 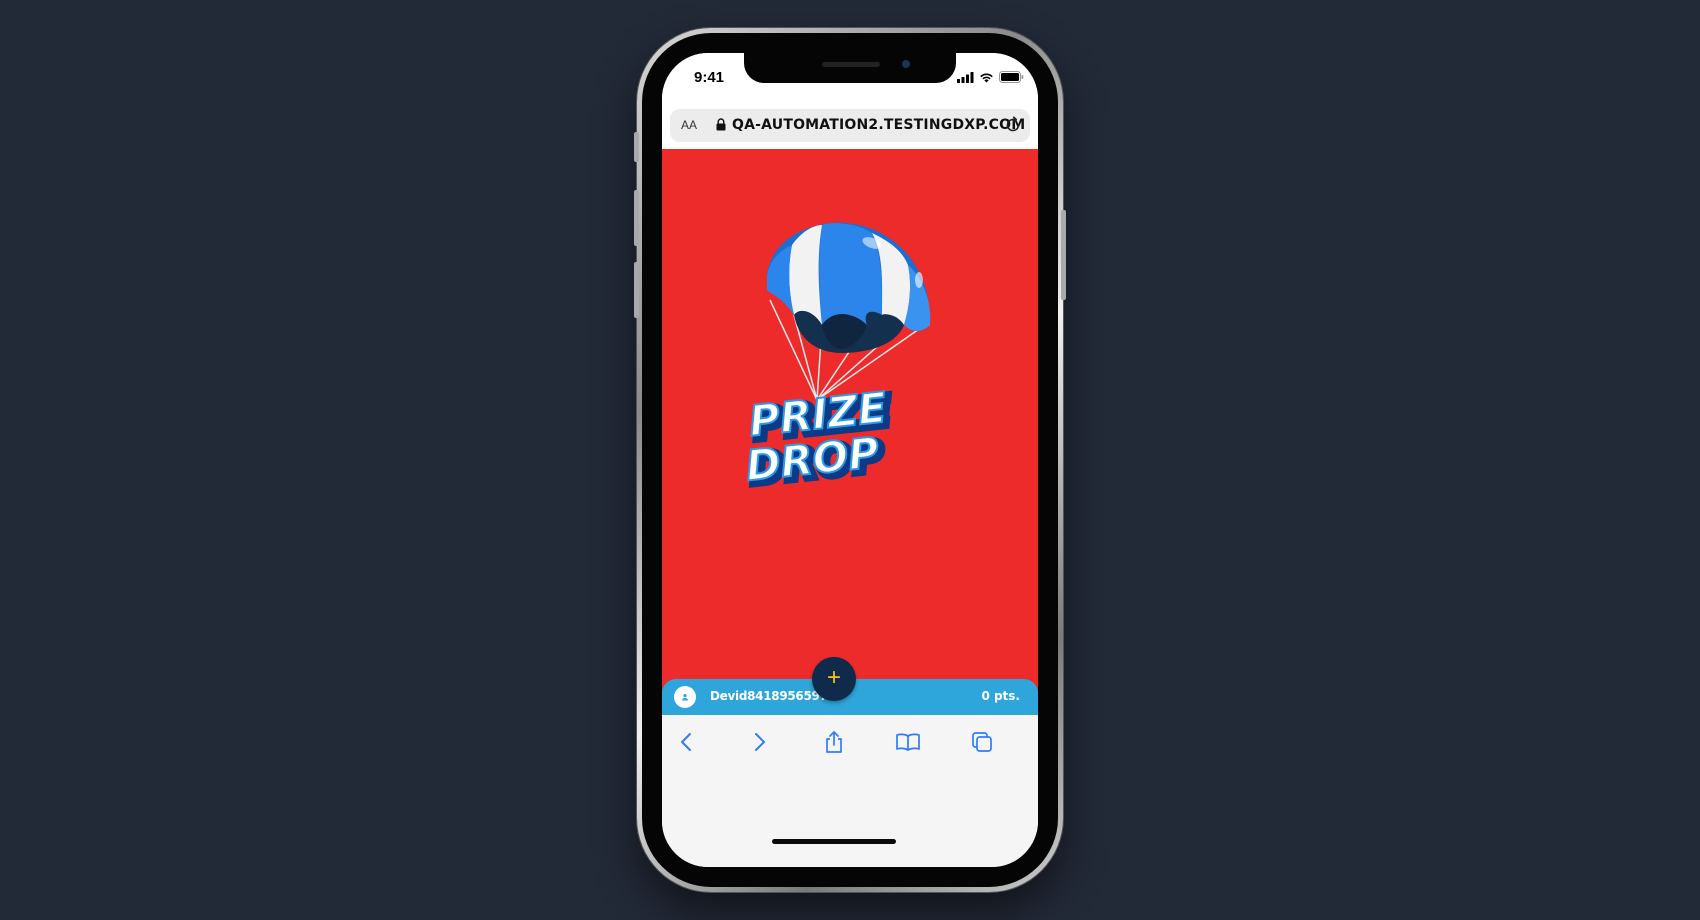 I want to click on status-icons, so click(x=990, y=79).